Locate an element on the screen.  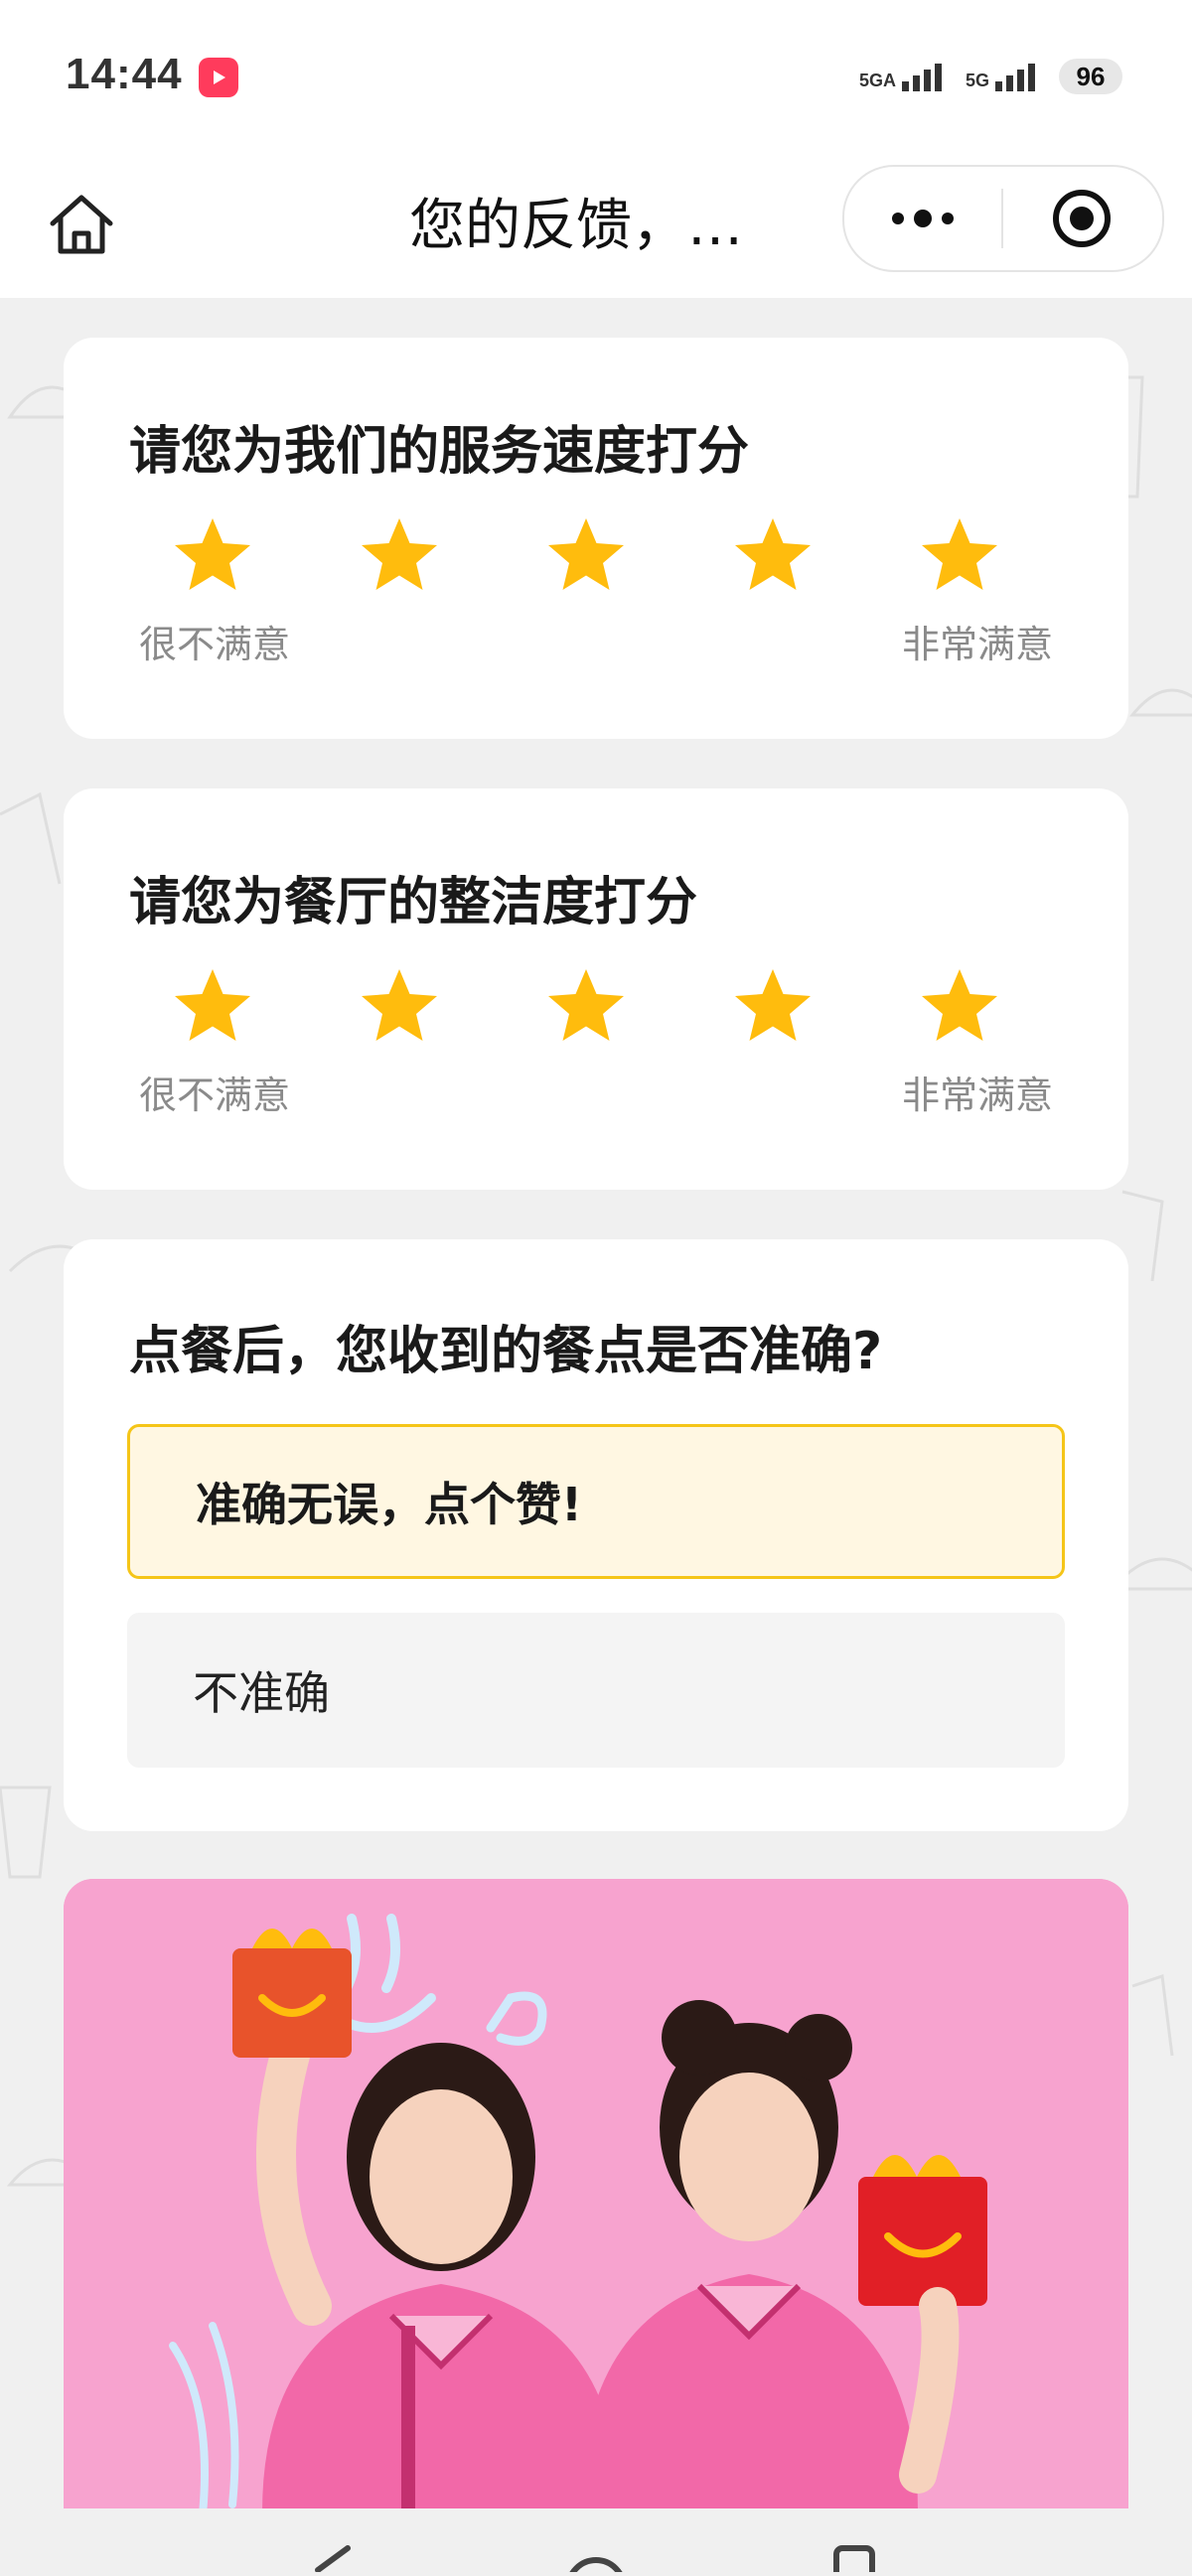
home-button is located at coordinates (81, 224).